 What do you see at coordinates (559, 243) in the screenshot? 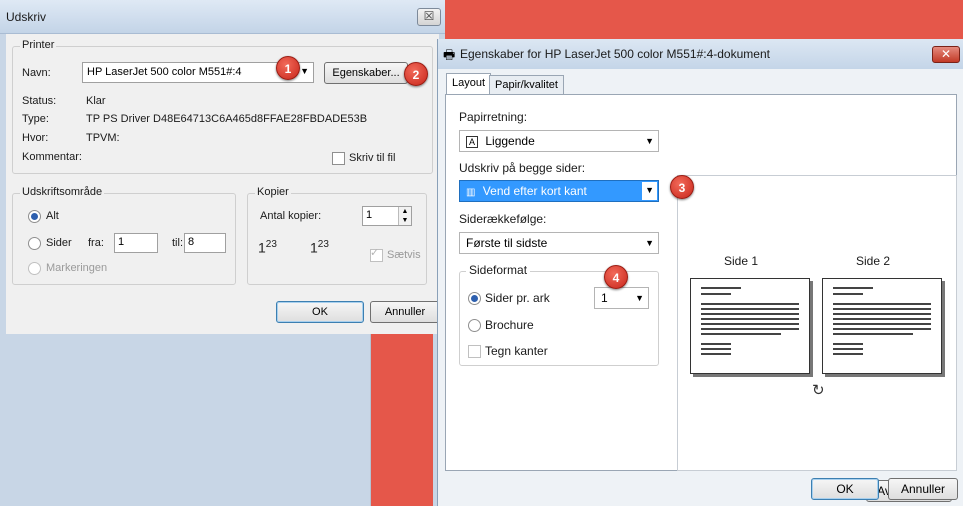
I see `page-order-combo: Første til sidste ▼` at bounding box center [559, 243].